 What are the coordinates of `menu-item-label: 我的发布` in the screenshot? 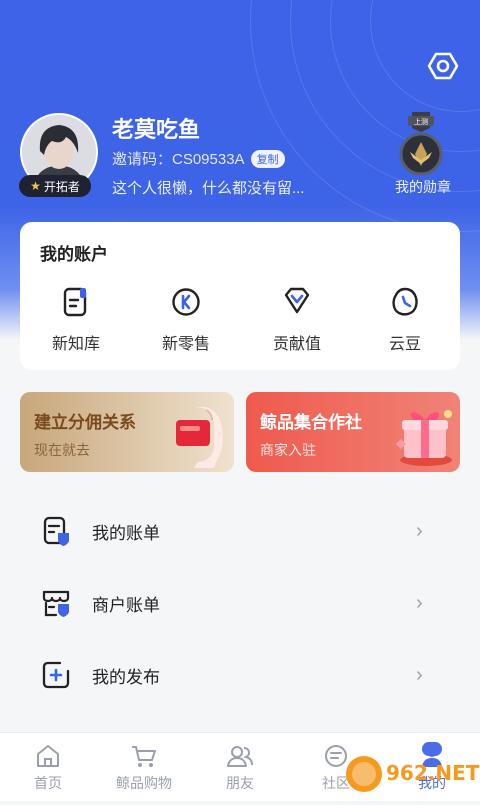 It's located at (126, 677).